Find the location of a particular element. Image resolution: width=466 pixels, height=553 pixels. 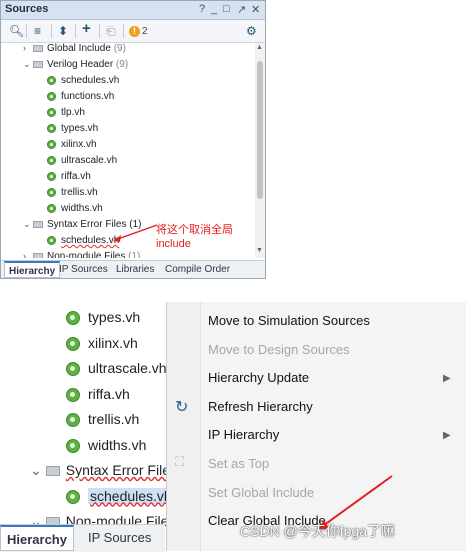

tree-item-label: riffa.vh is located at coordinates (109, 393).